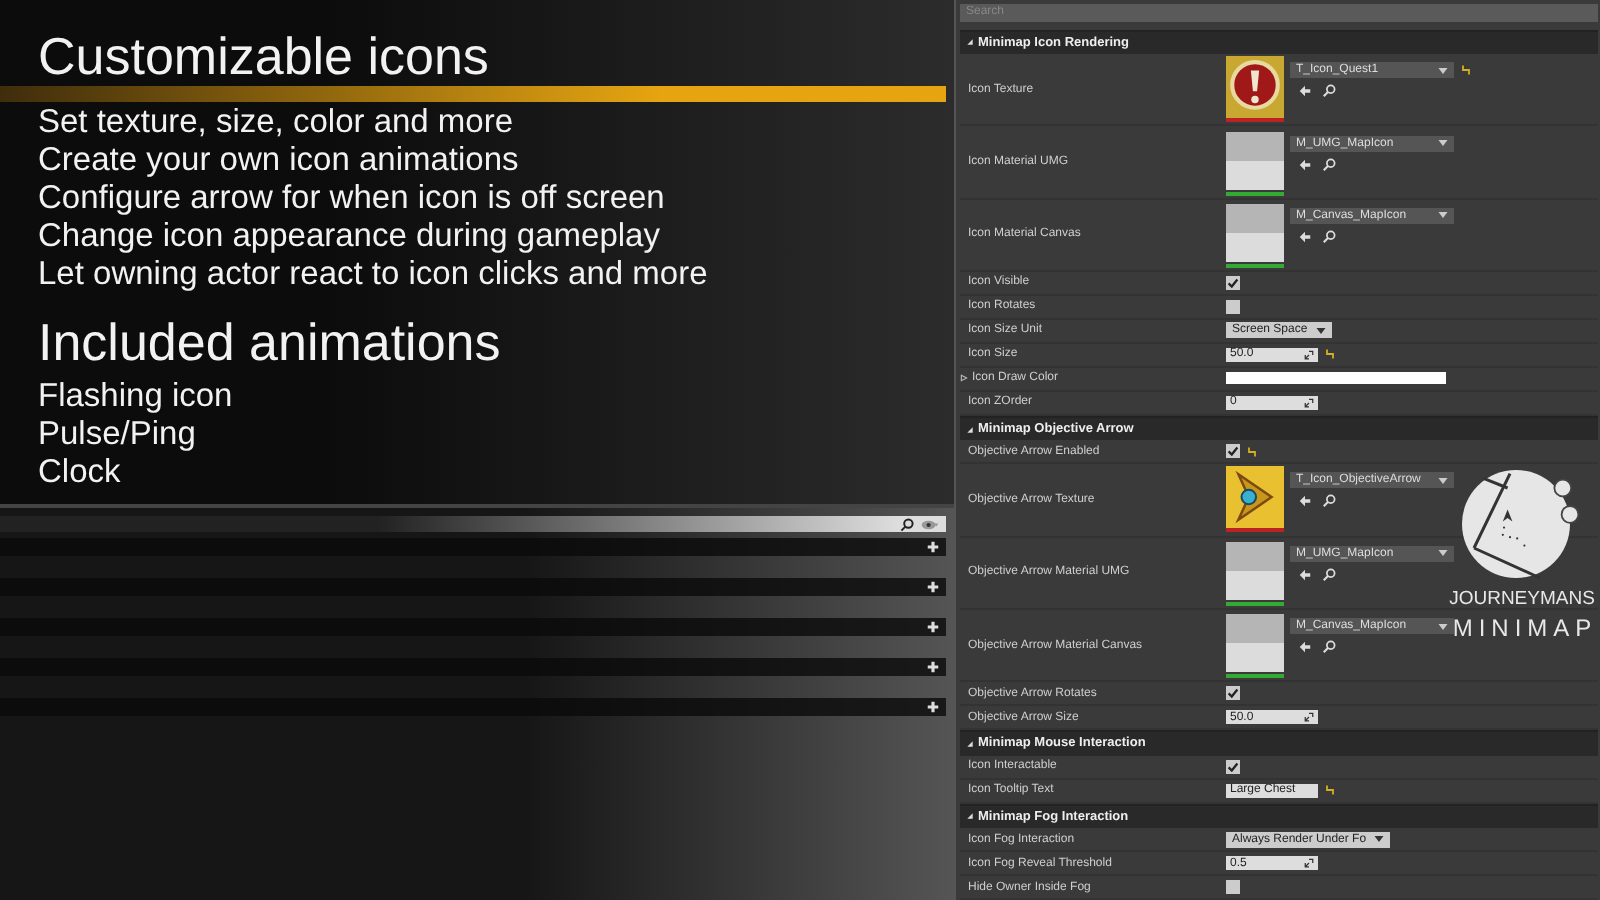  Describe the element at coordinates (276, 123) in the screenshot. I see `feature-text: Set texture, size, color and more` at that location.